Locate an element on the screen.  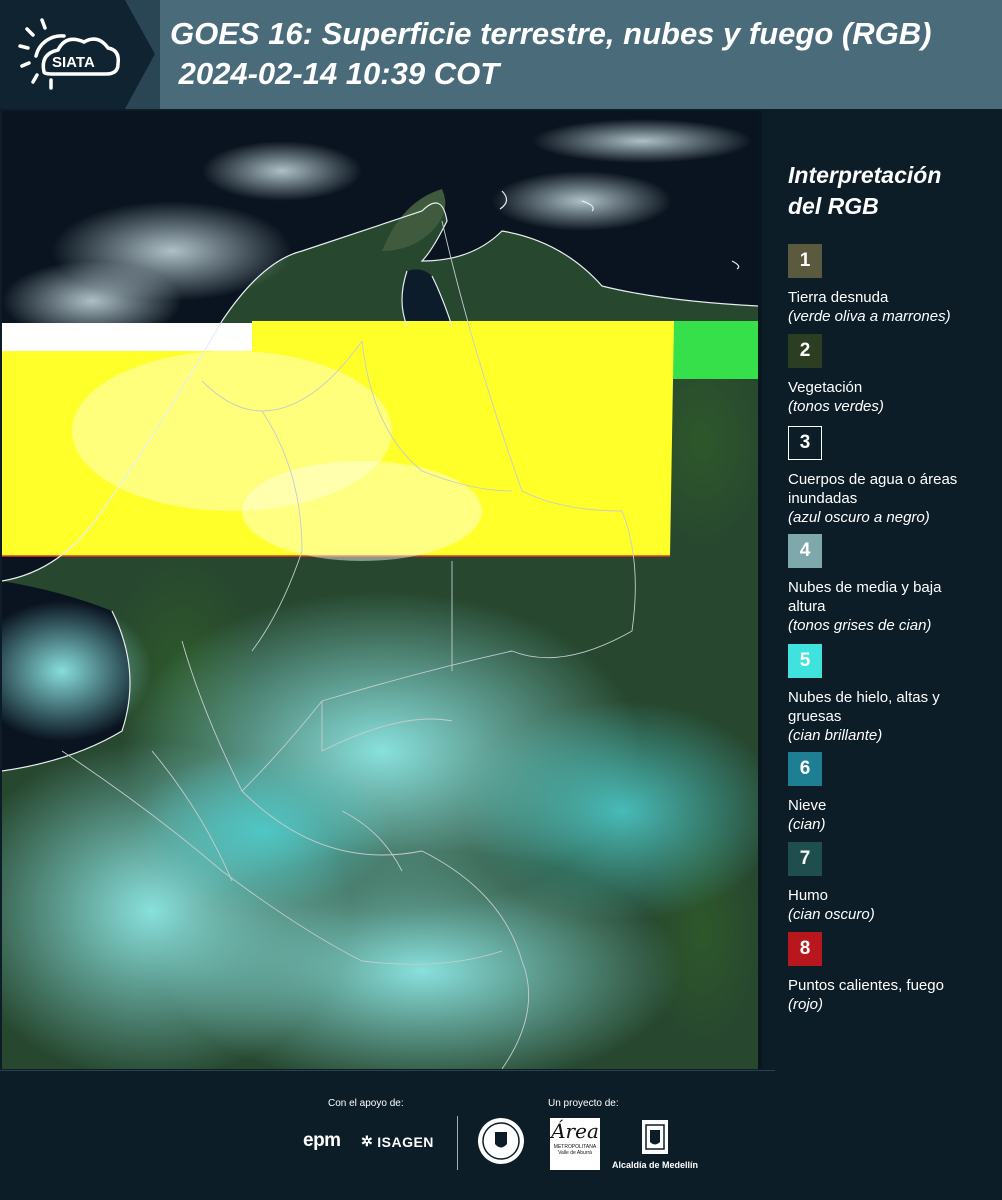
legend-item-1: 1 Tierra desnuda (verde oliva a marrones) is located at coordinates (893, 285).